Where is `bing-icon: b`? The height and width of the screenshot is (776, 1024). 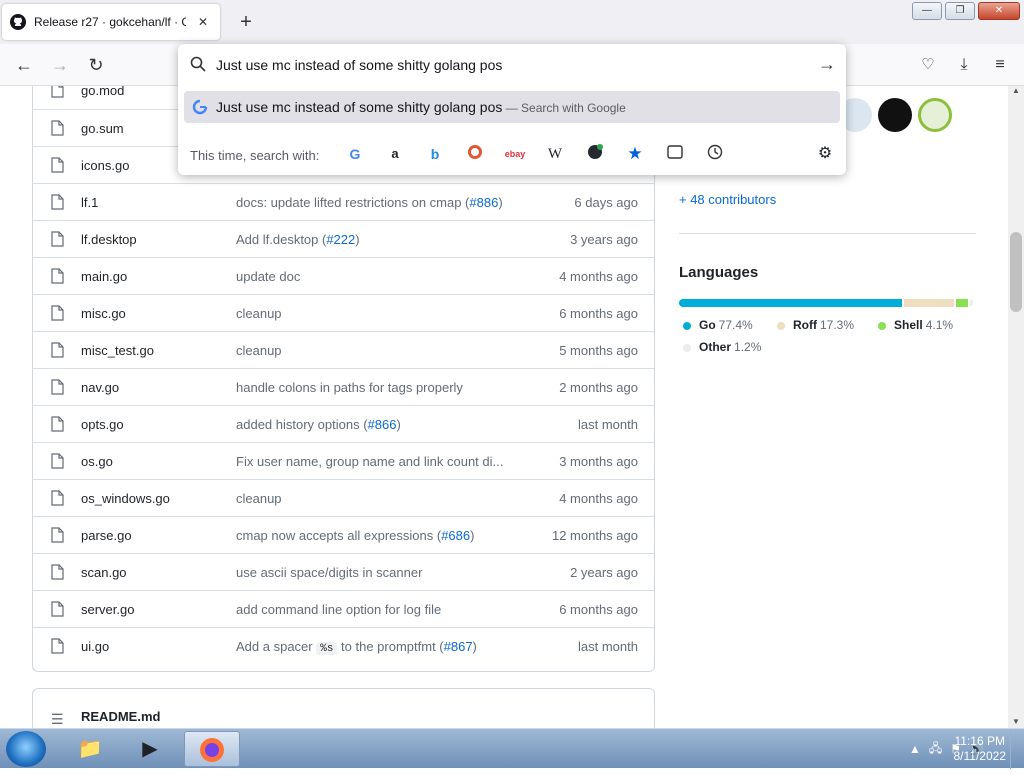 bing-icon: b is located at coordinates (435, 154).